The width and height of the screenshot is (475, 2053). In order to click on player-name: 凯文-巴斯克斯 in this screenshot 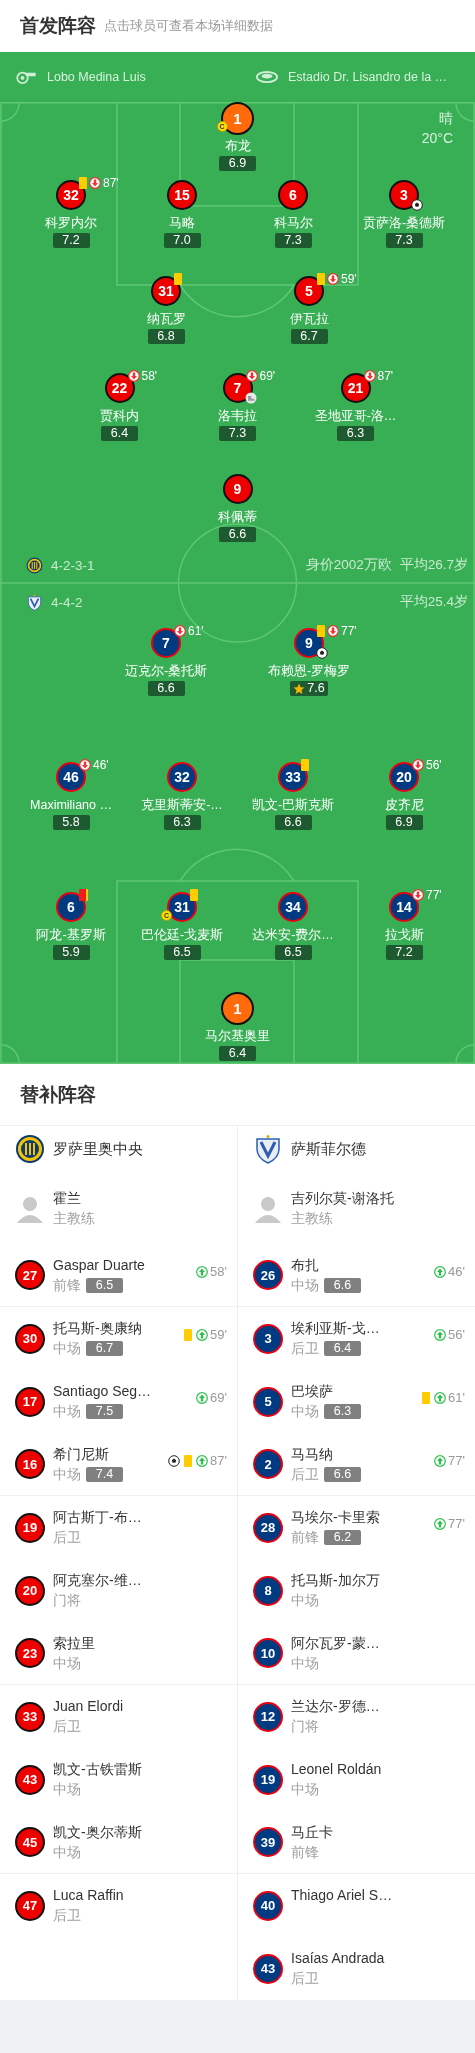, I will do `click(293, 805)`.